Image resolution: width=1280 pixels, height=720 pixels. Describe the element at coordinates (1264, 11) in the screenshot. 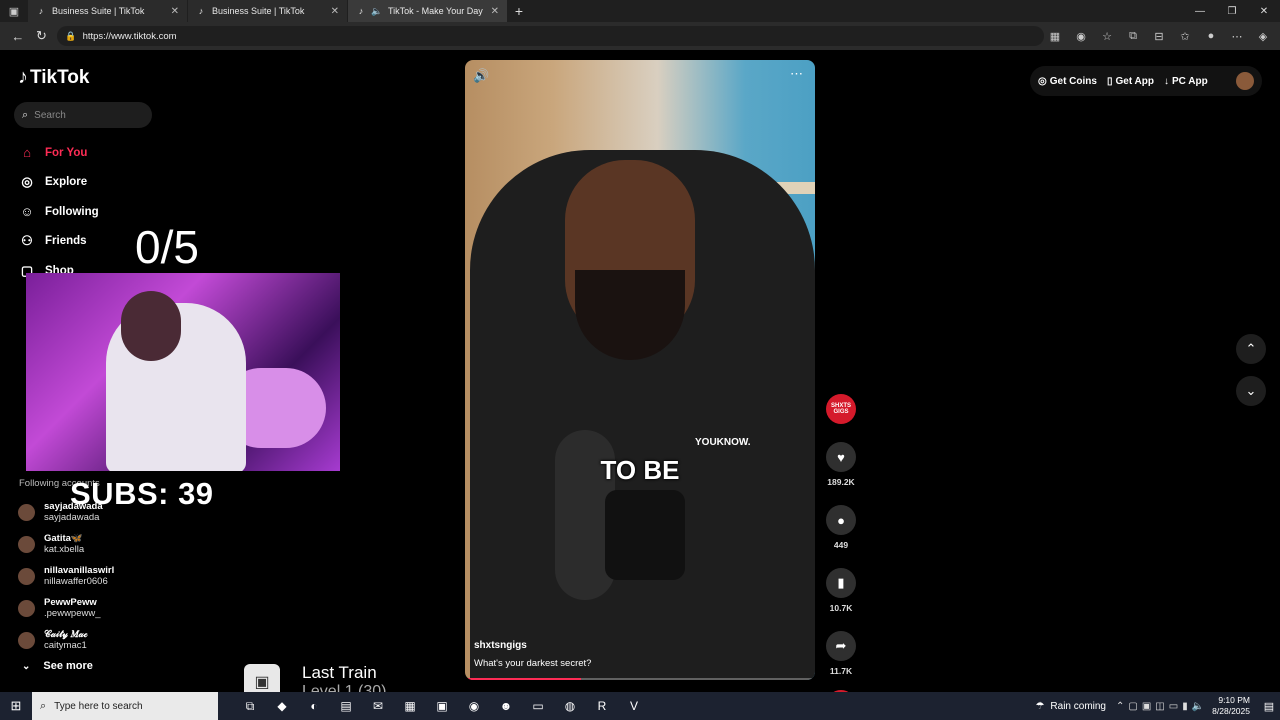

I see `close-window-icon: ✕` at that location.